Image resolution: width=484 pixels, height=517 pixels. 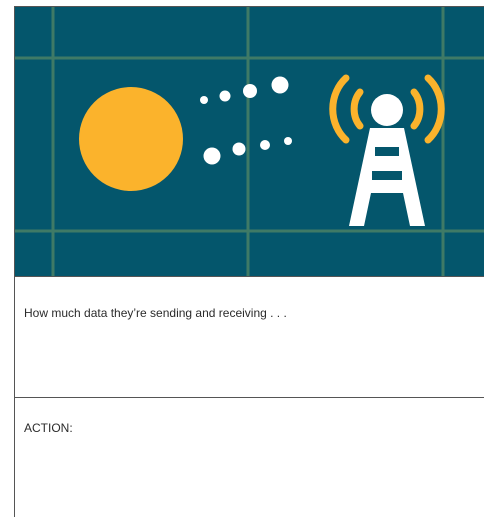 I want to click on data-dots-icon, so click(x=246, y=120).